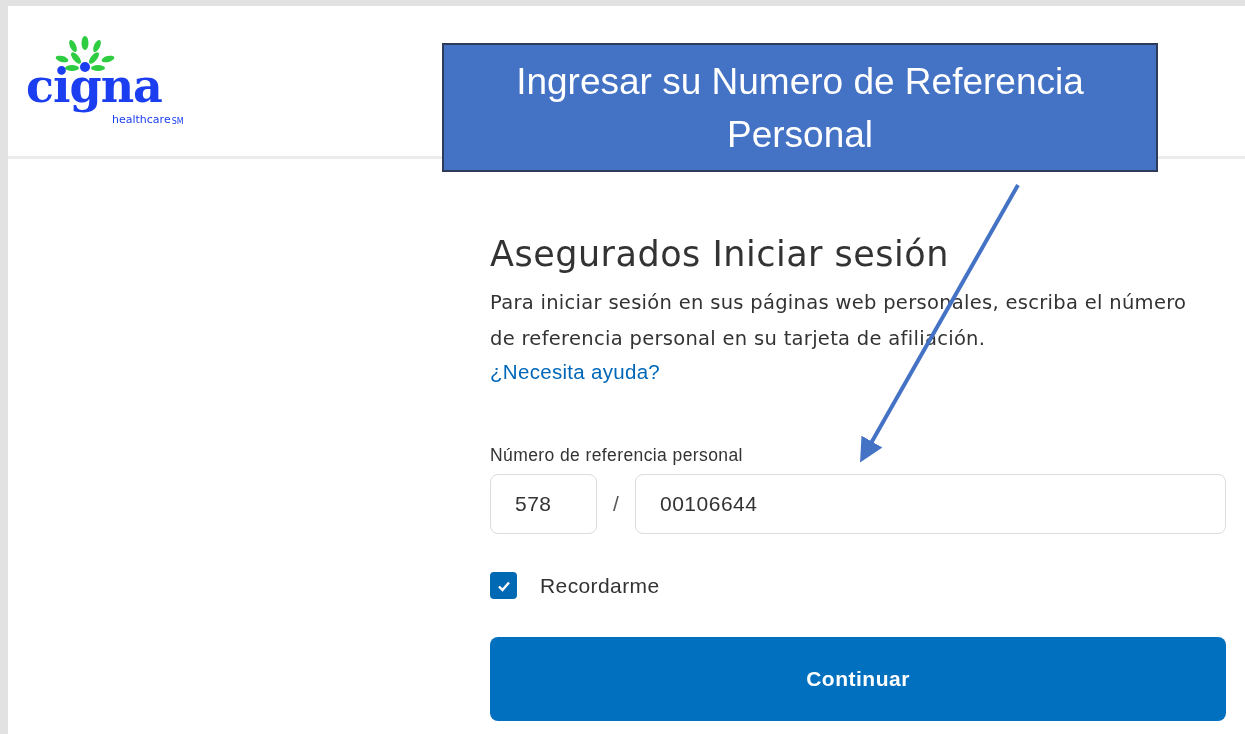 The image size is (1245, 734). I want to click on field-label: Número de referencia personal, so click(617, 455).